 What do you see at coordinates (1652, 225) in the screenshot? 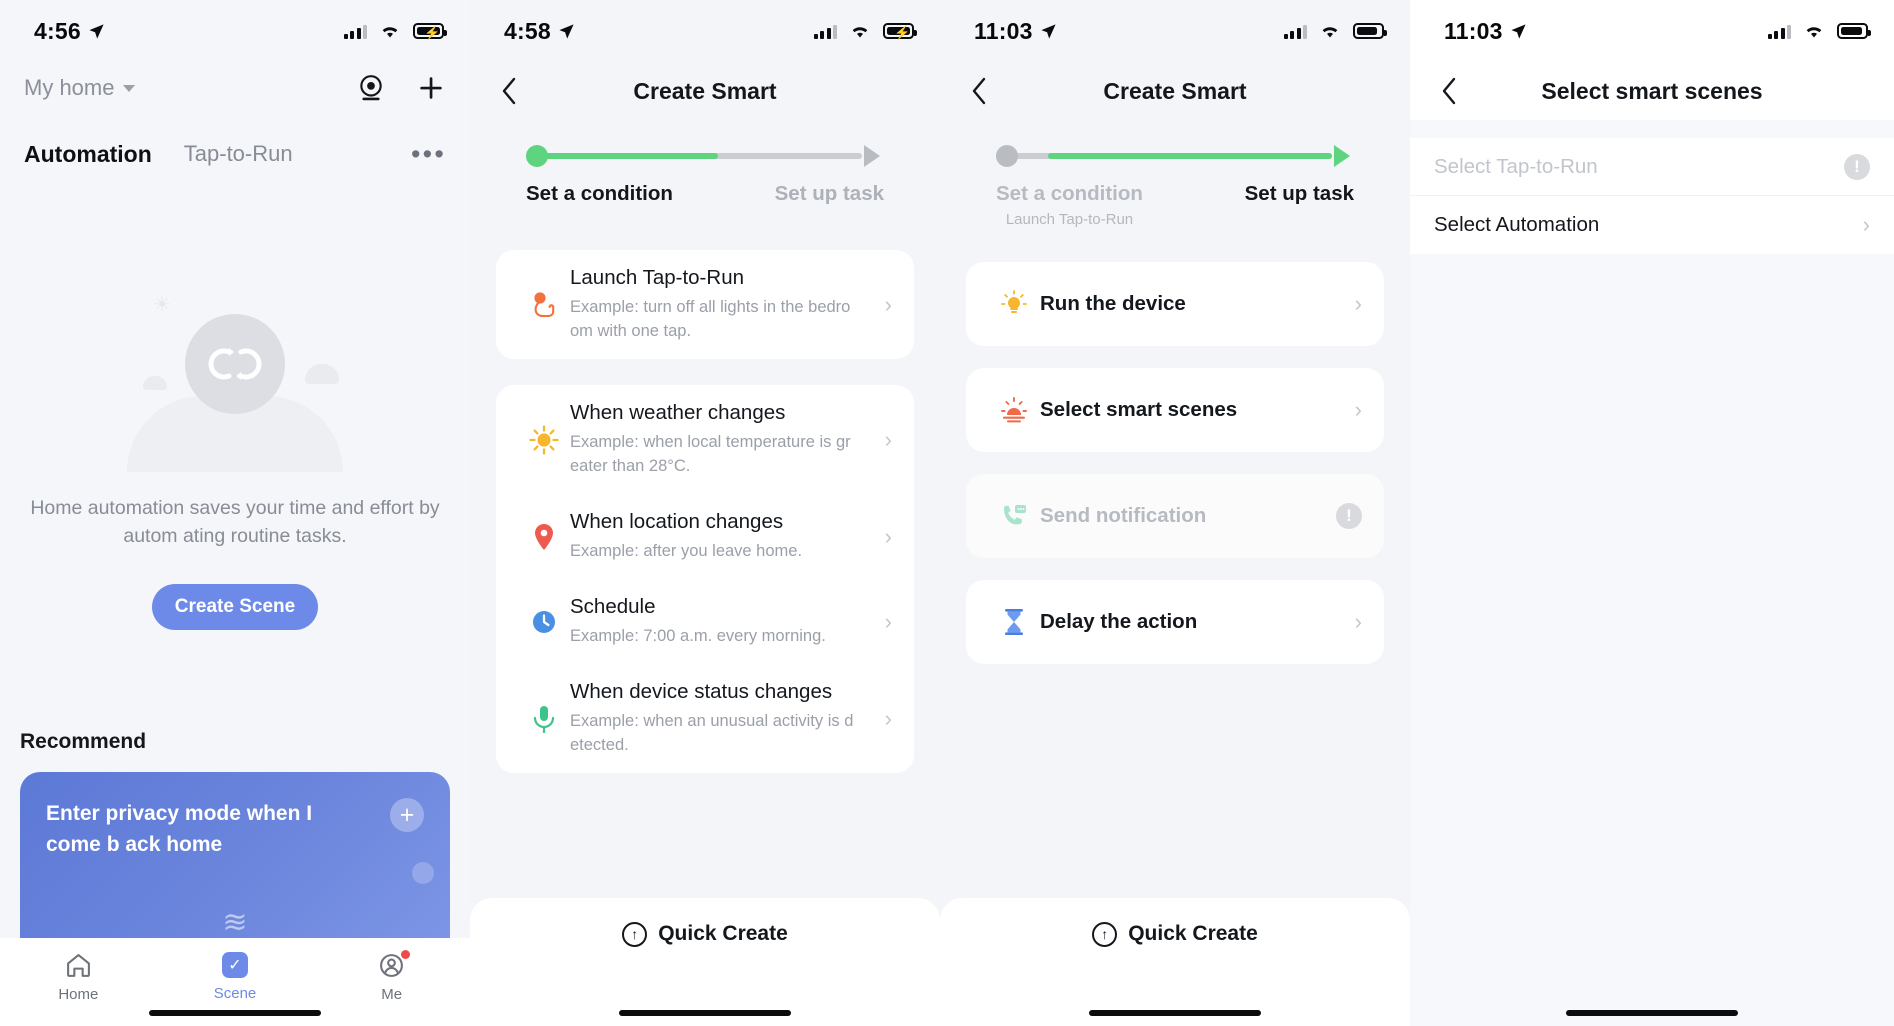
I see `option-row-select-automation: Select Automation ›` at bounding box center [1652, 225].